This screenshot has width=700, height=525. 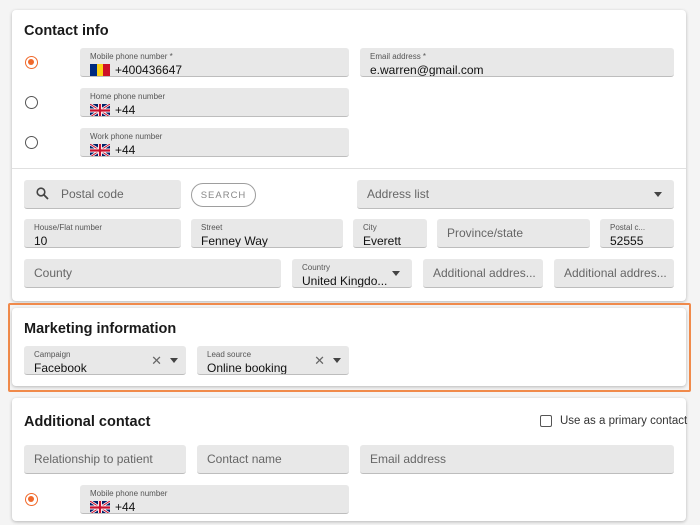 I want to click on work-phone-value: +44, so click(x=125, y=150).